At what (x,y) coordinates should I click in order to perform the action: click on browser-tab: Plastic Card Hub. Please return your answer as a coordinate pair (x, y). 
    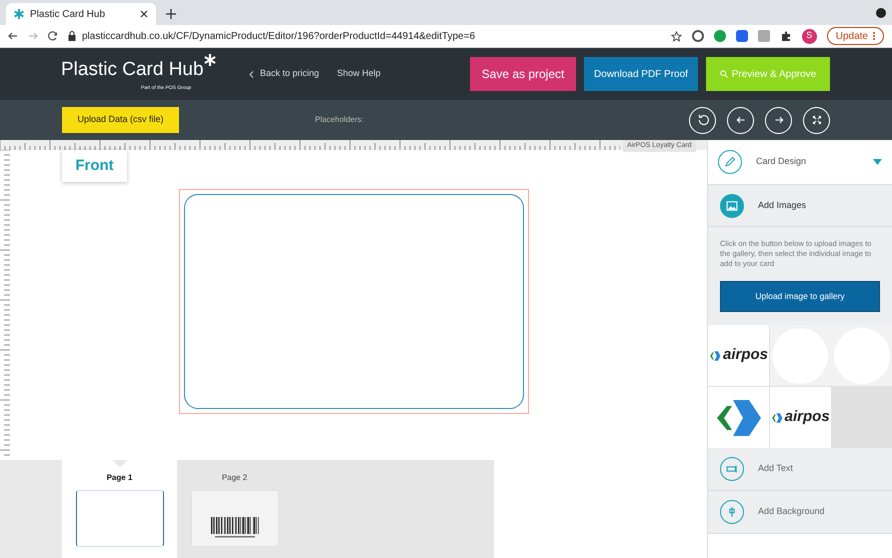
    Looking at the image, I should click on (81, 14).